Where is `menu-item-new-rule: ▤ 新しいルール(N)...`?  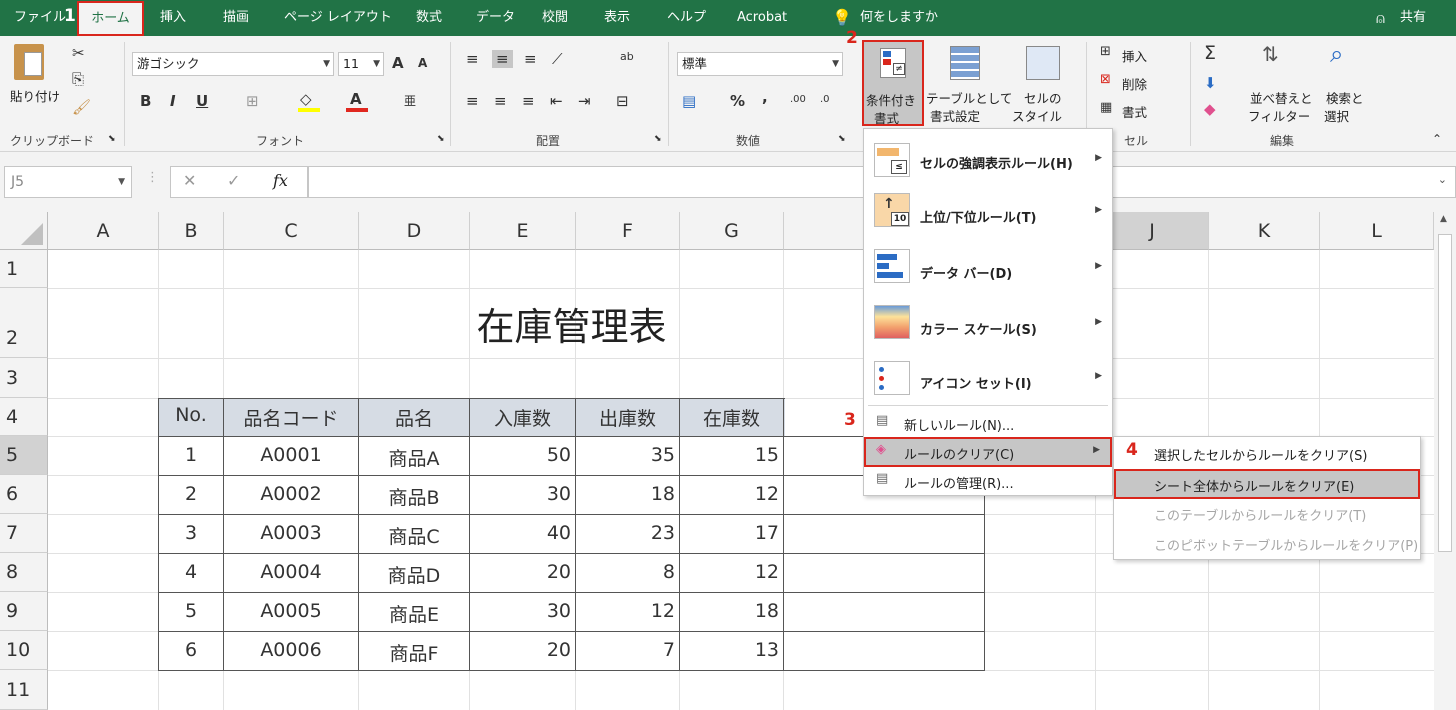
menu-item-new-rule: ▤ 新しいルール(N)... is located at coordinates (988, 424).